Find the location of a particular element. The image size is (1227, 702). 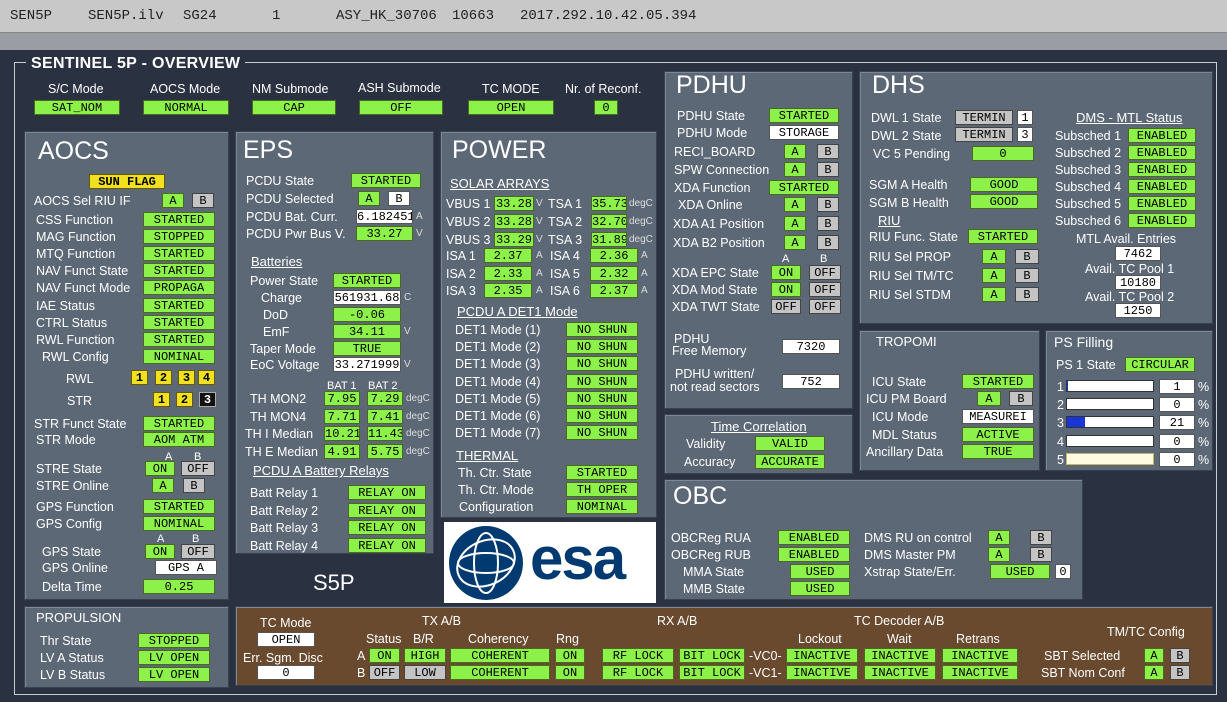

mmb-label: MMB State is located at coordinates (714, 589).